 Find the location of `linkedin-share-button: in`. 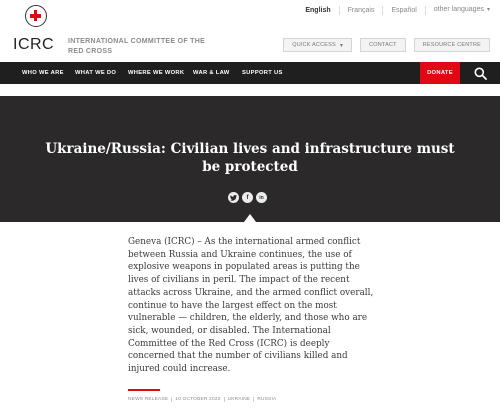

linkedin-share-button: in is located at coordinates (261, 197).